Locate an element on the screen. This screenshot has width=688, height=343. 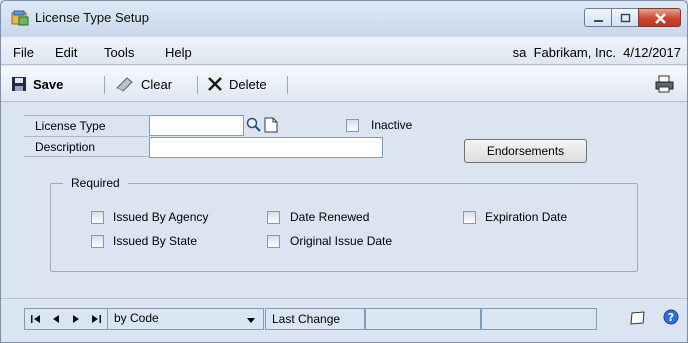
delete-button: Delete is located at coordinates (237, 84).